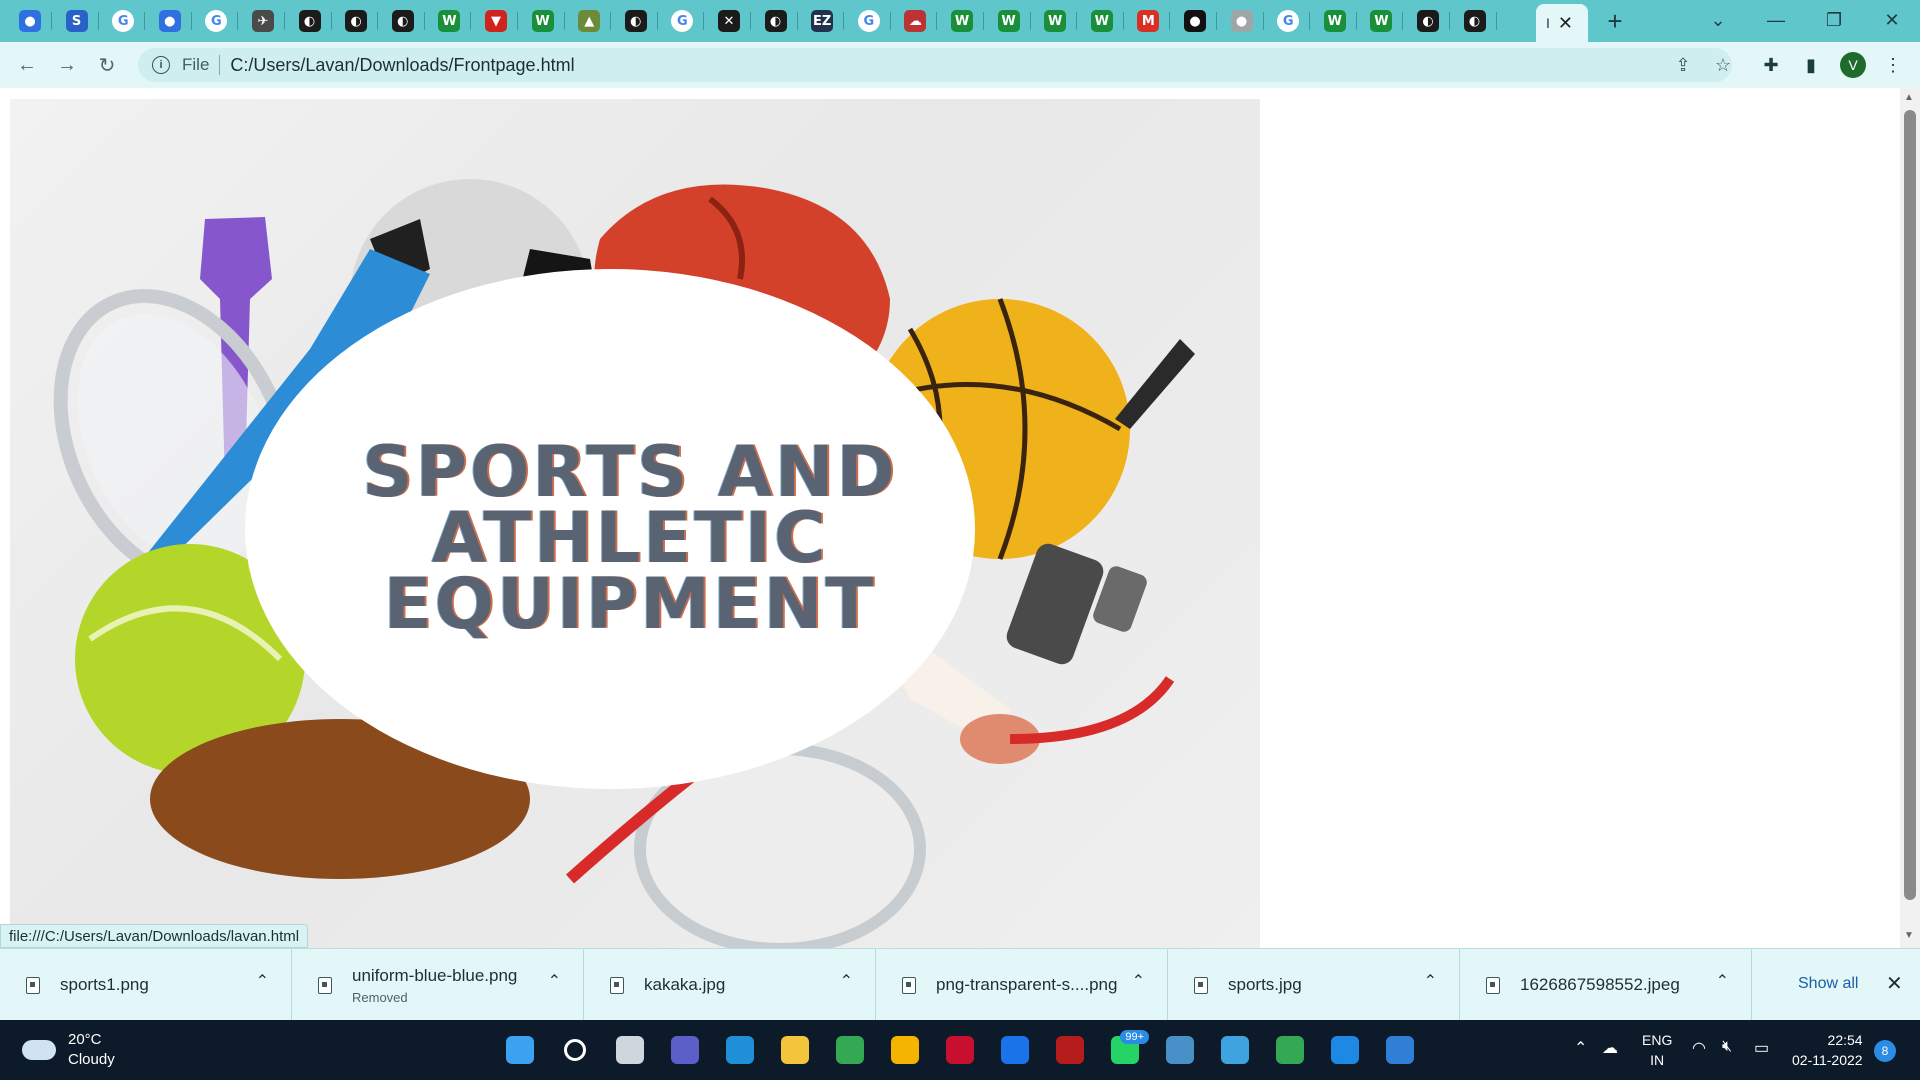  What do you see at coordinates (1314, 985) in the screenshot?
I see `download-item: sports.jpg ⌃` at bounding box center [1314, 985].